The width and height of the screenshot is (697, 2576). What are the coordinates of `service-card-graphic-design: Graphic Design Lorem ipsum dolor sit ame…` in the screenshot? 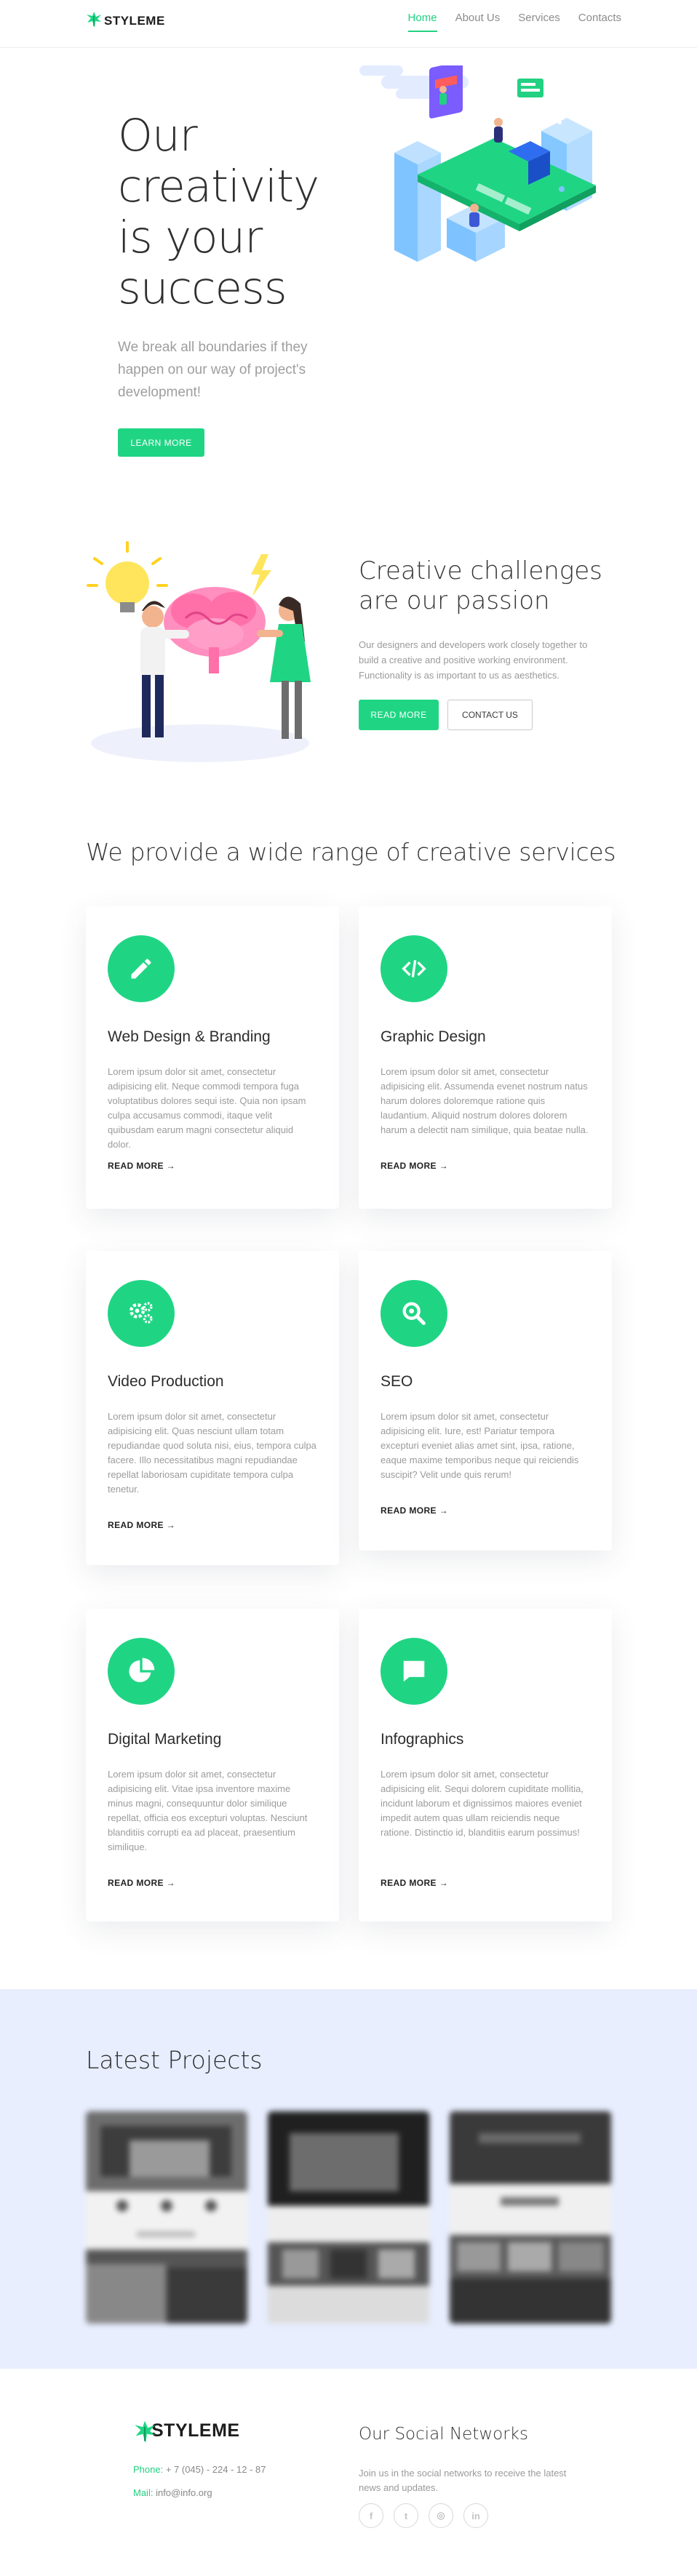 It's located at (485, 1057).